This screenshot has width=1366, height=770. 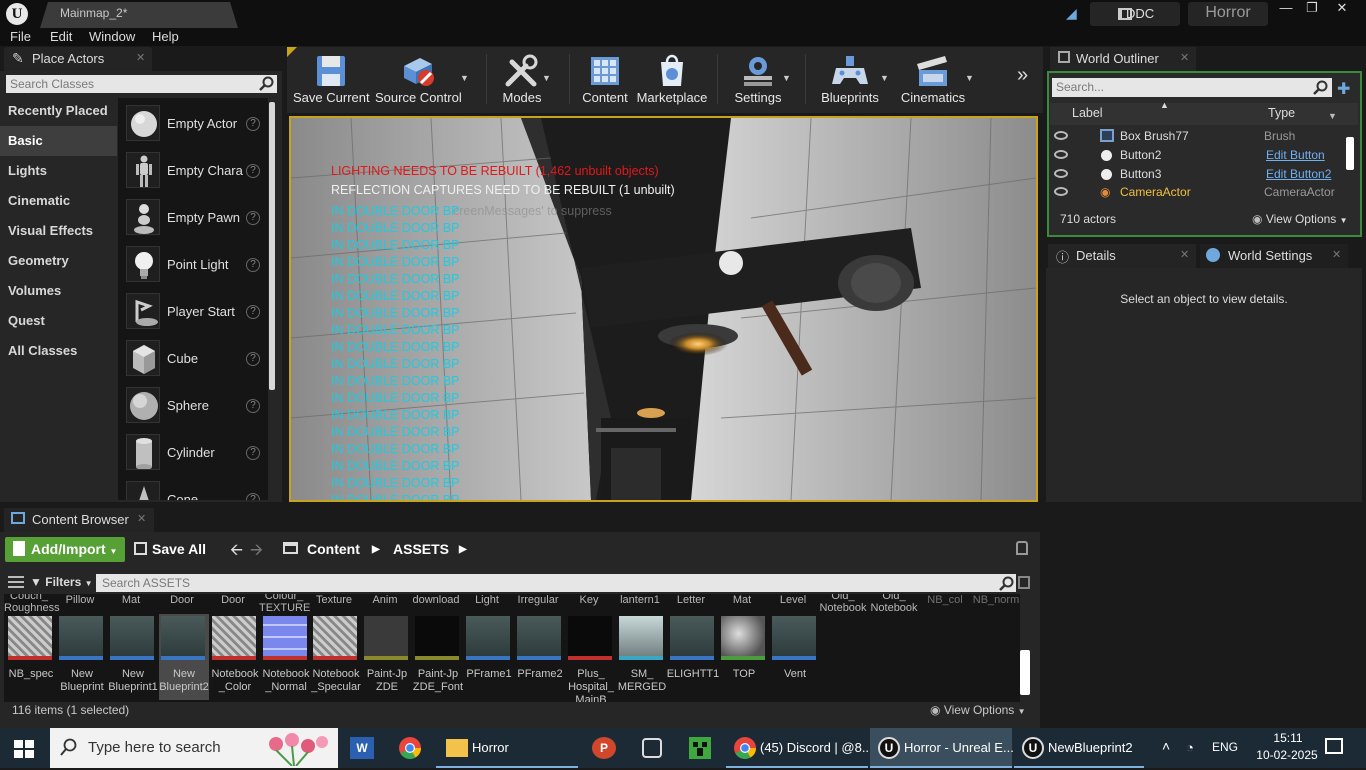 I want to click on actor-item: Point Light ?, so click(x=193, y=264).